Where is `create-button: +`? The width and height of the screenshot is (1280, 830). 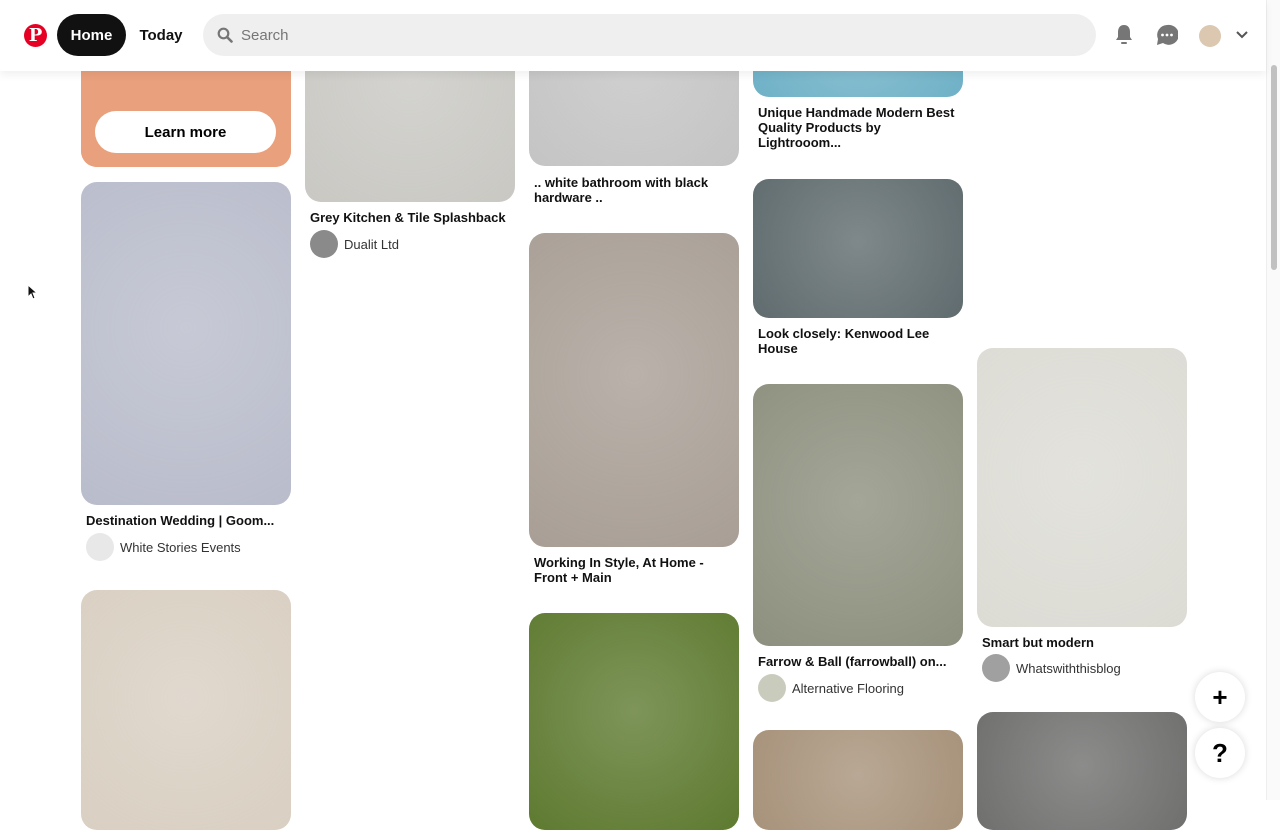 create-button: + is located at coordinates (1220, 697).